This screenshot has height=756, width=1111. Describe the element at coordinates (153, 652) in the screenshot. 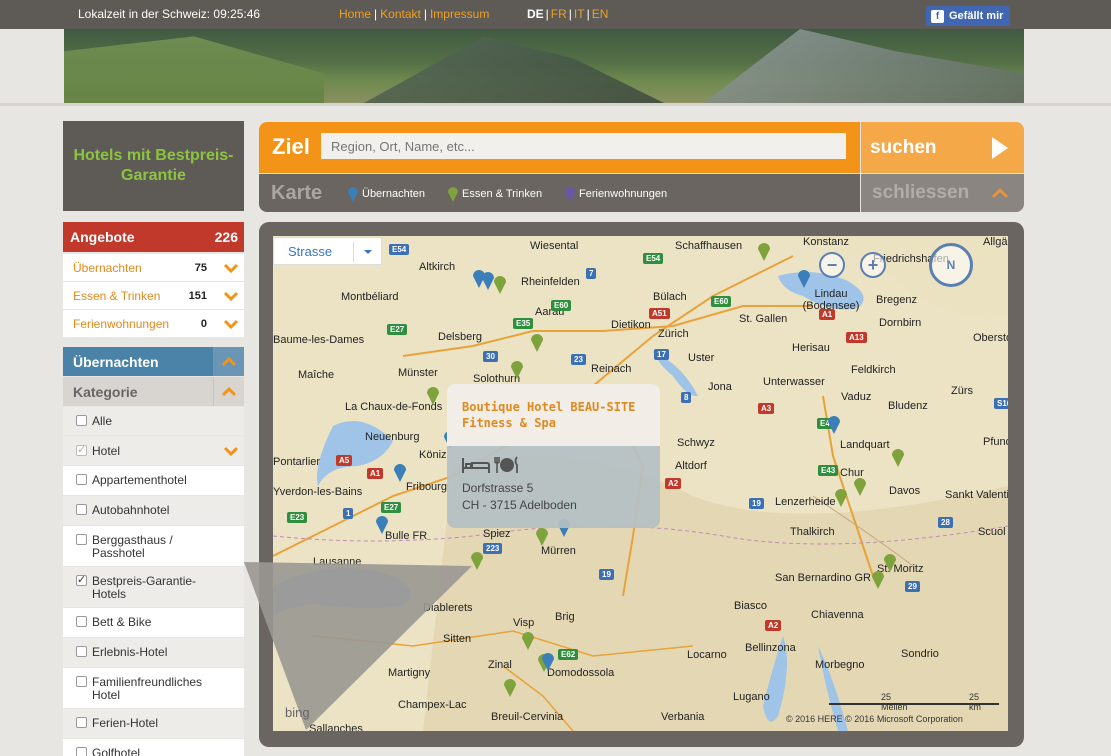

I see `category-option-erlebnis: Erlebnis-Hotel` at that location.